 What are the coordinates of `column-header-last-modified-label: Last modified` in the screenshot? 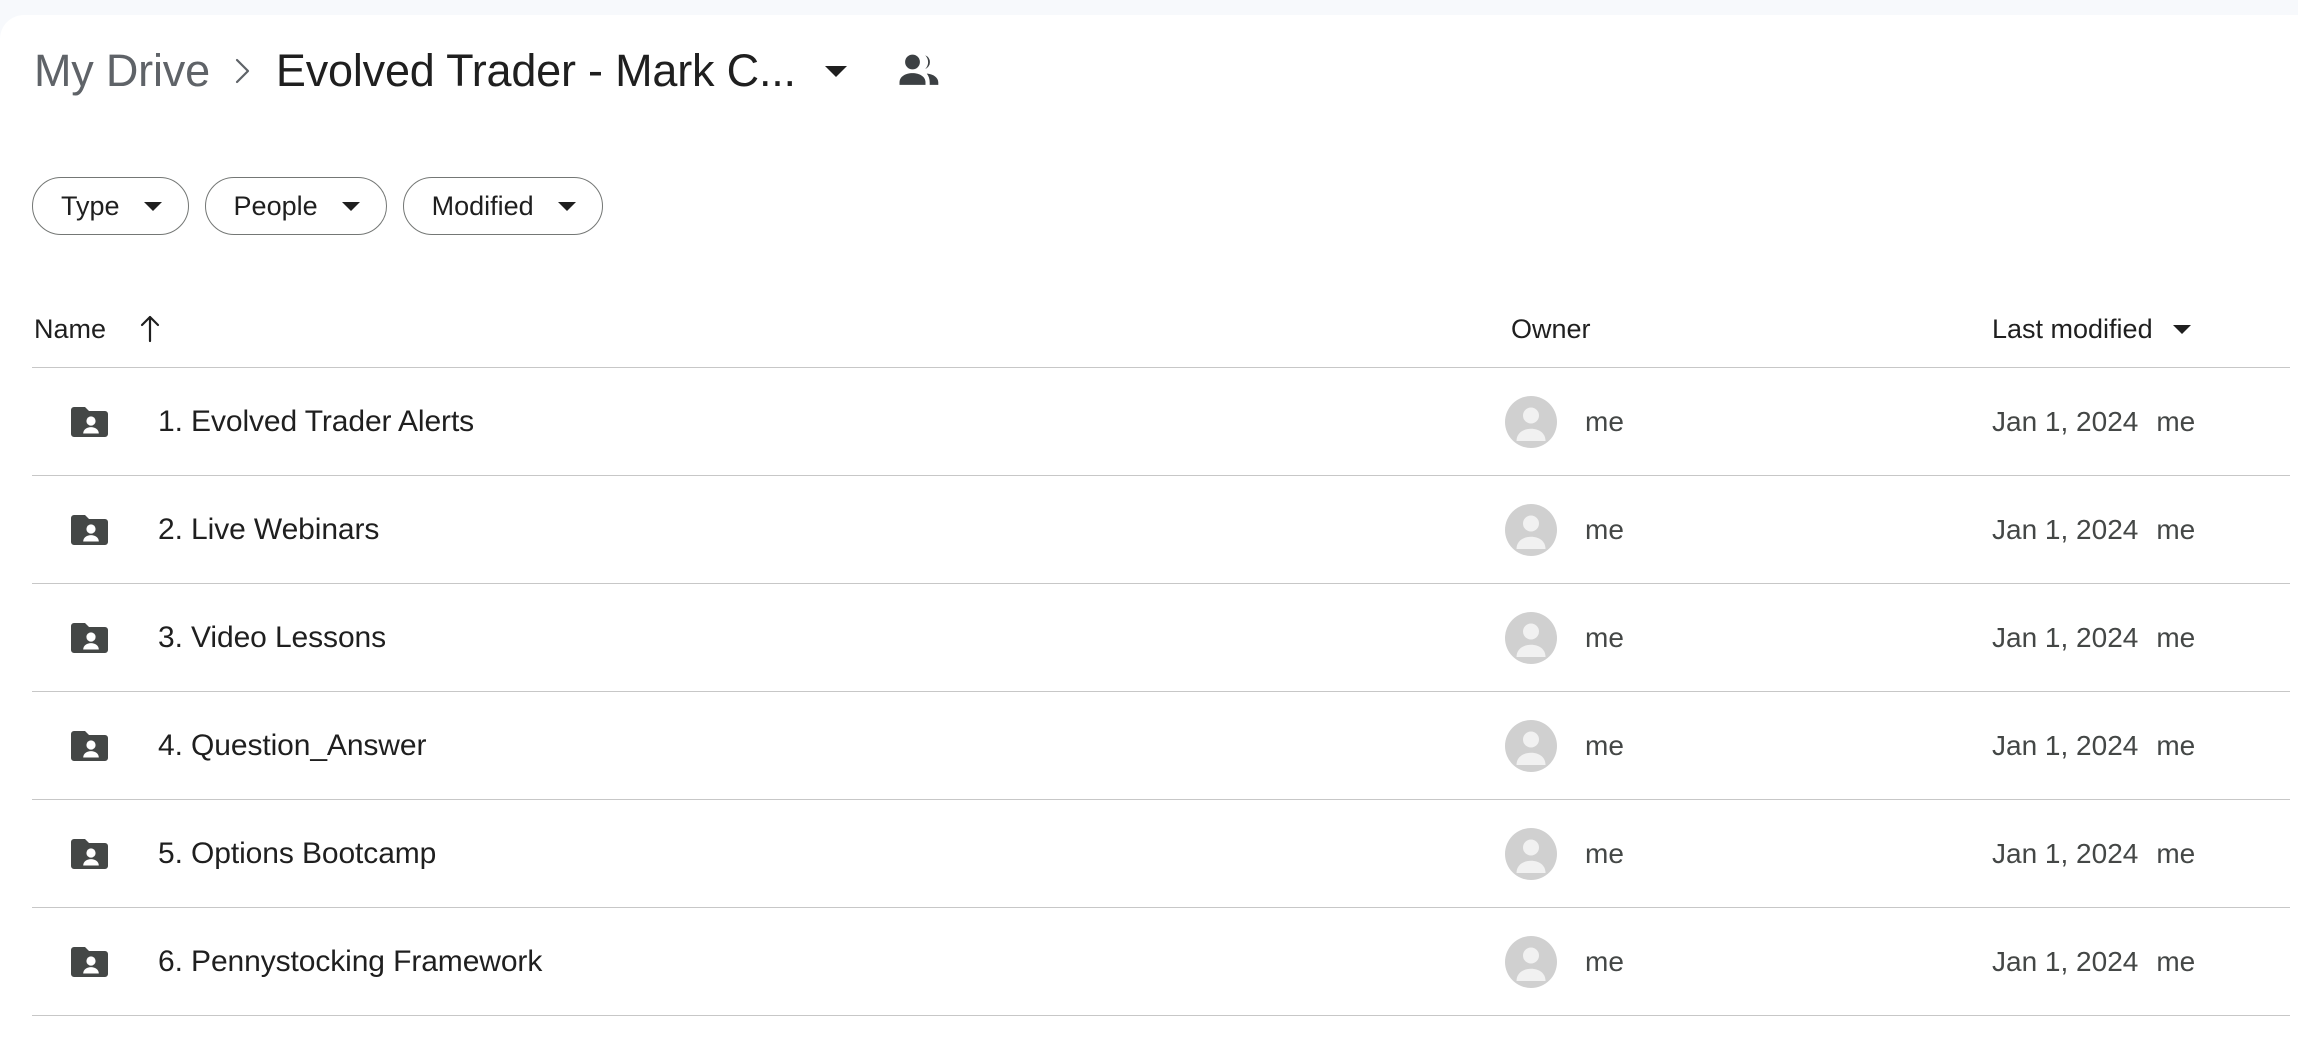 It's located at (2072, 328).